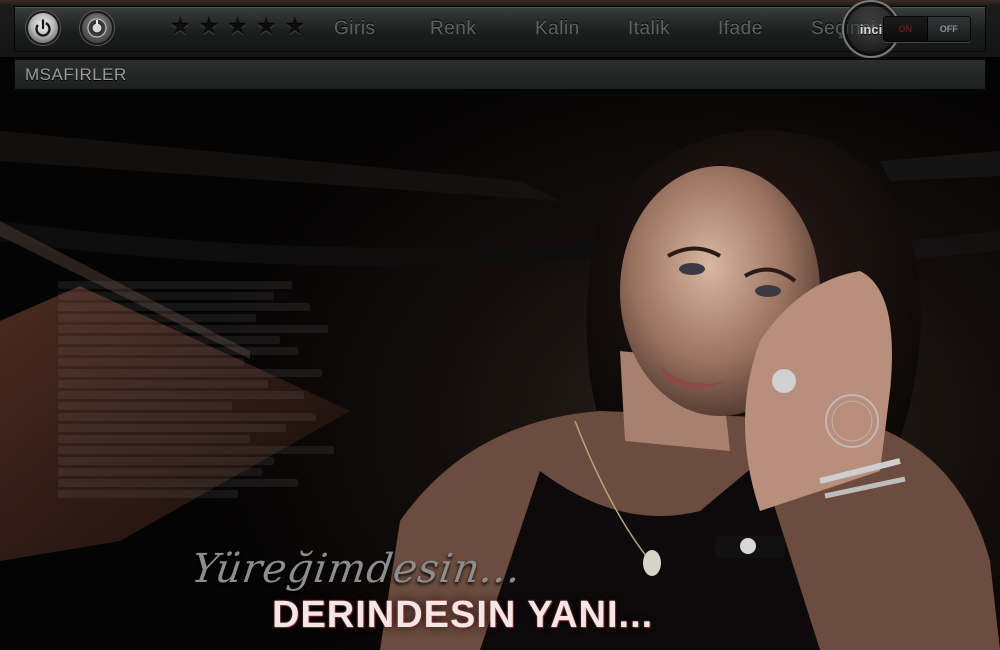 This screenshot has width=1000, height=650. What do you see at coordinates (557, 29) in the screenshot?
I see `menu-kalin: Kalin` at bounding box center [557, 29].